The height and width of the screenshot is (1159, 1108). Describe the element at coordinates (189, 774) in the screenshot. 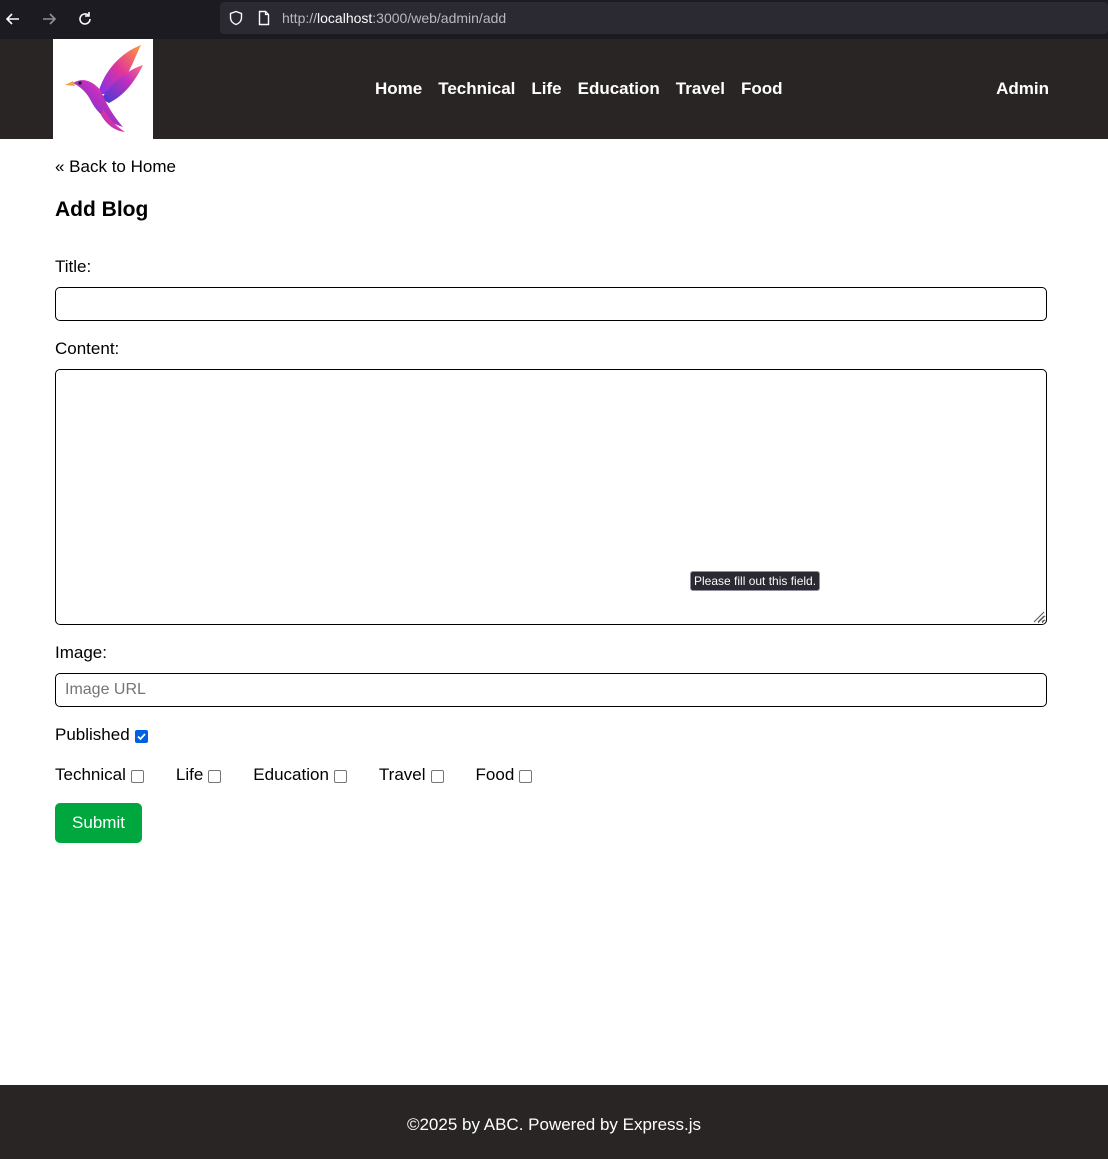

I see `category-label: Life` at that location.